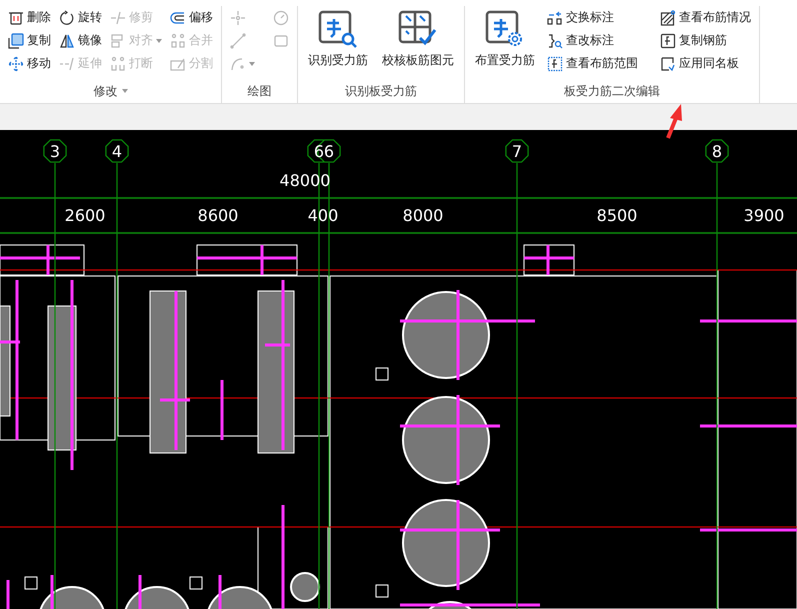 The height and width of the screenshot is (609, 797). What do you see at coordinates (67, 18) in the screenshot?
I see `rotate-icon` at bounding box center [67, 18].